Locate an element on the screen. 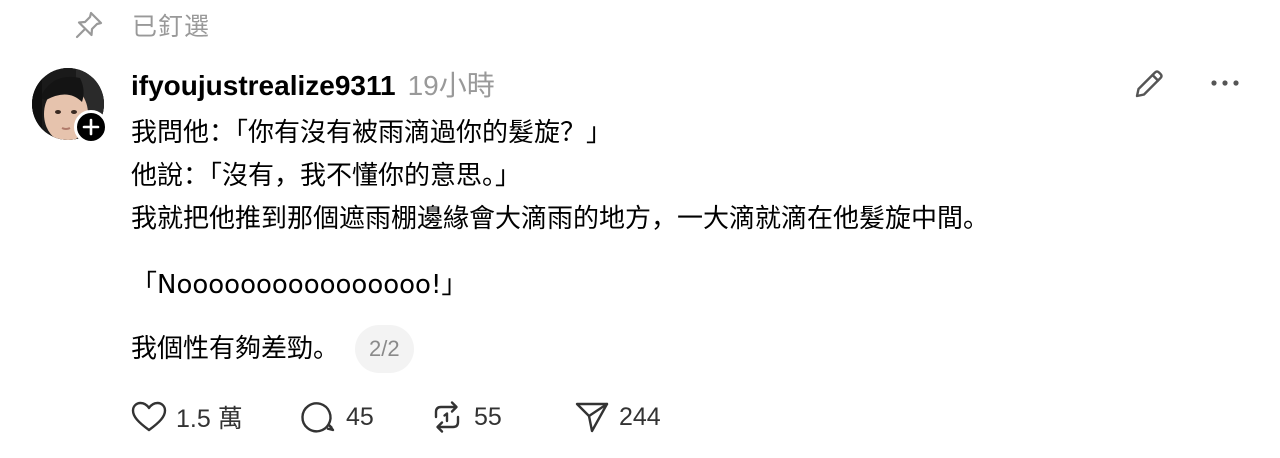  send-icon is located at coordinates (592, 417).